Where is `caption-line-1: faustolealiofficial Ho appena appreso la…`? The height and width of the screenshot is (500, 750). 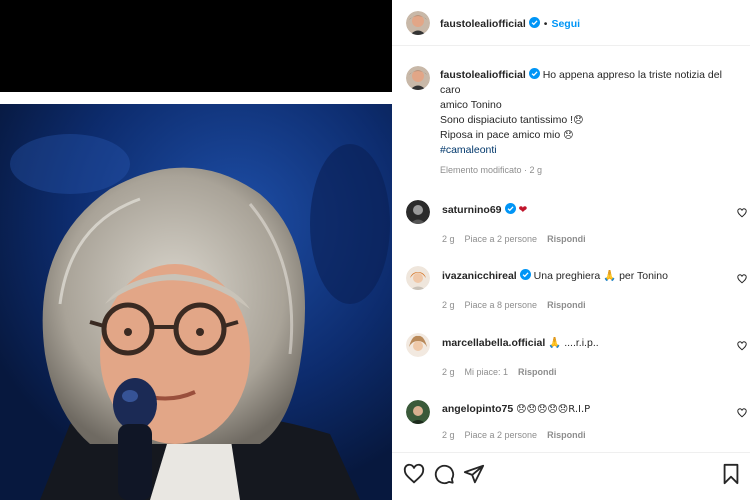 caption-line-1: faustolealiofficial Ho appena appreso la… is located at coordinates (590, 83).